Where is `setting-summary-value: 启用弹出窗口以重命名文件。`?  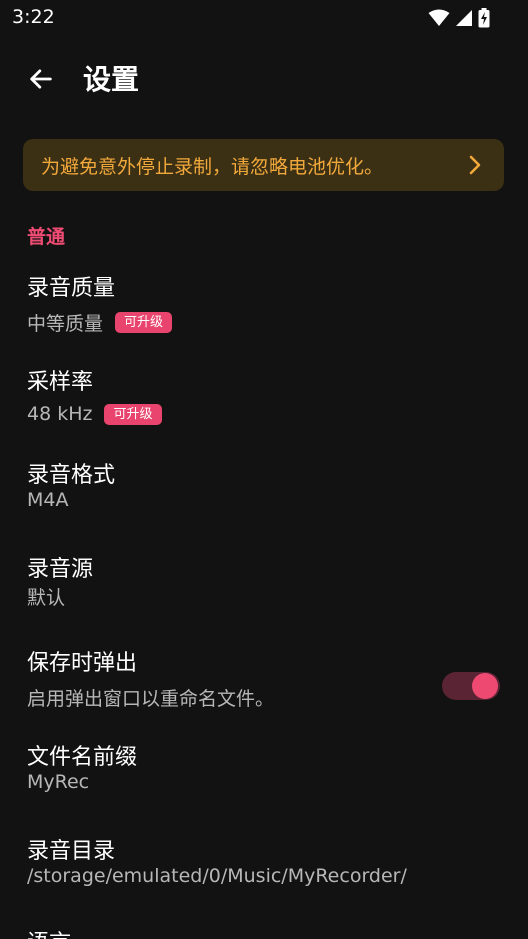 setting-summary-value: 启用弹出窗口以重命名文件。 is located at coordinates (151, 699).